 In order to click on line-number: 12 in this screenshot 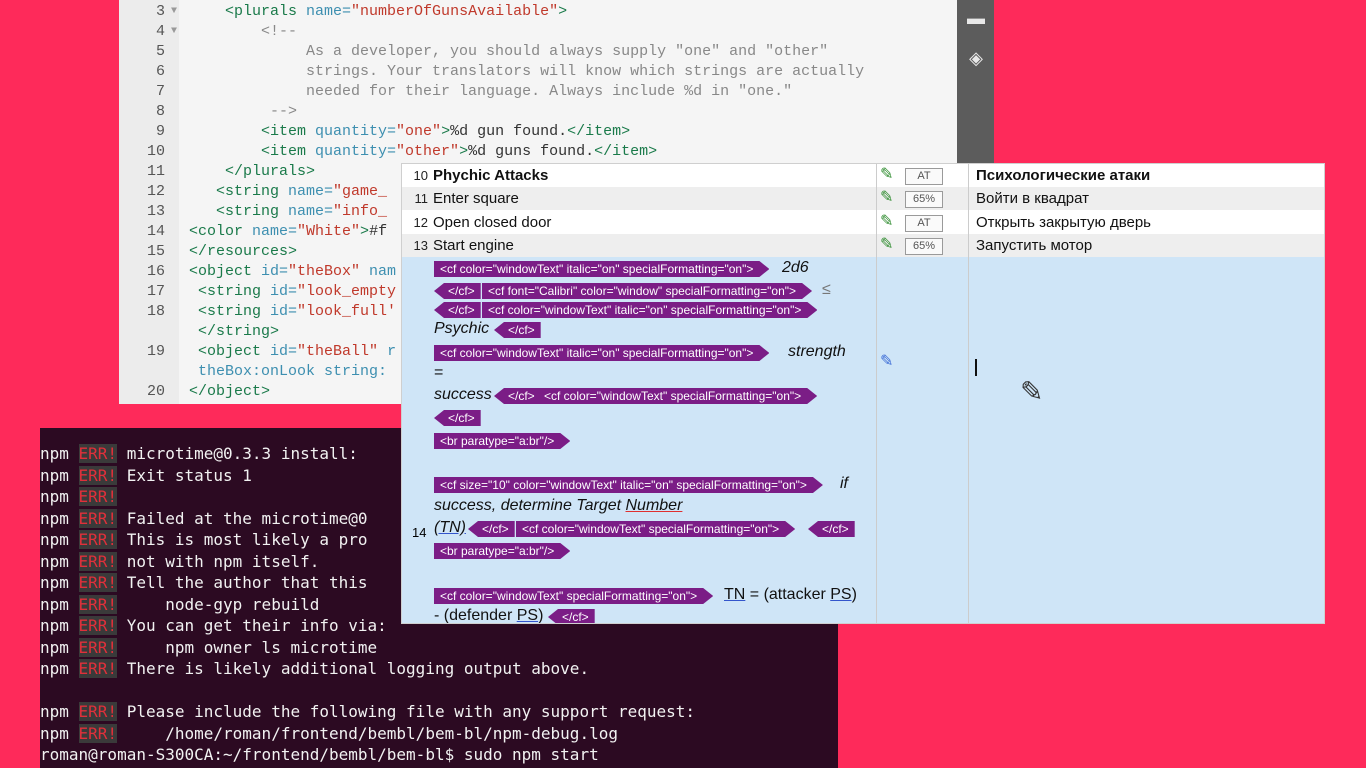, I will do `click(155, 191)`.